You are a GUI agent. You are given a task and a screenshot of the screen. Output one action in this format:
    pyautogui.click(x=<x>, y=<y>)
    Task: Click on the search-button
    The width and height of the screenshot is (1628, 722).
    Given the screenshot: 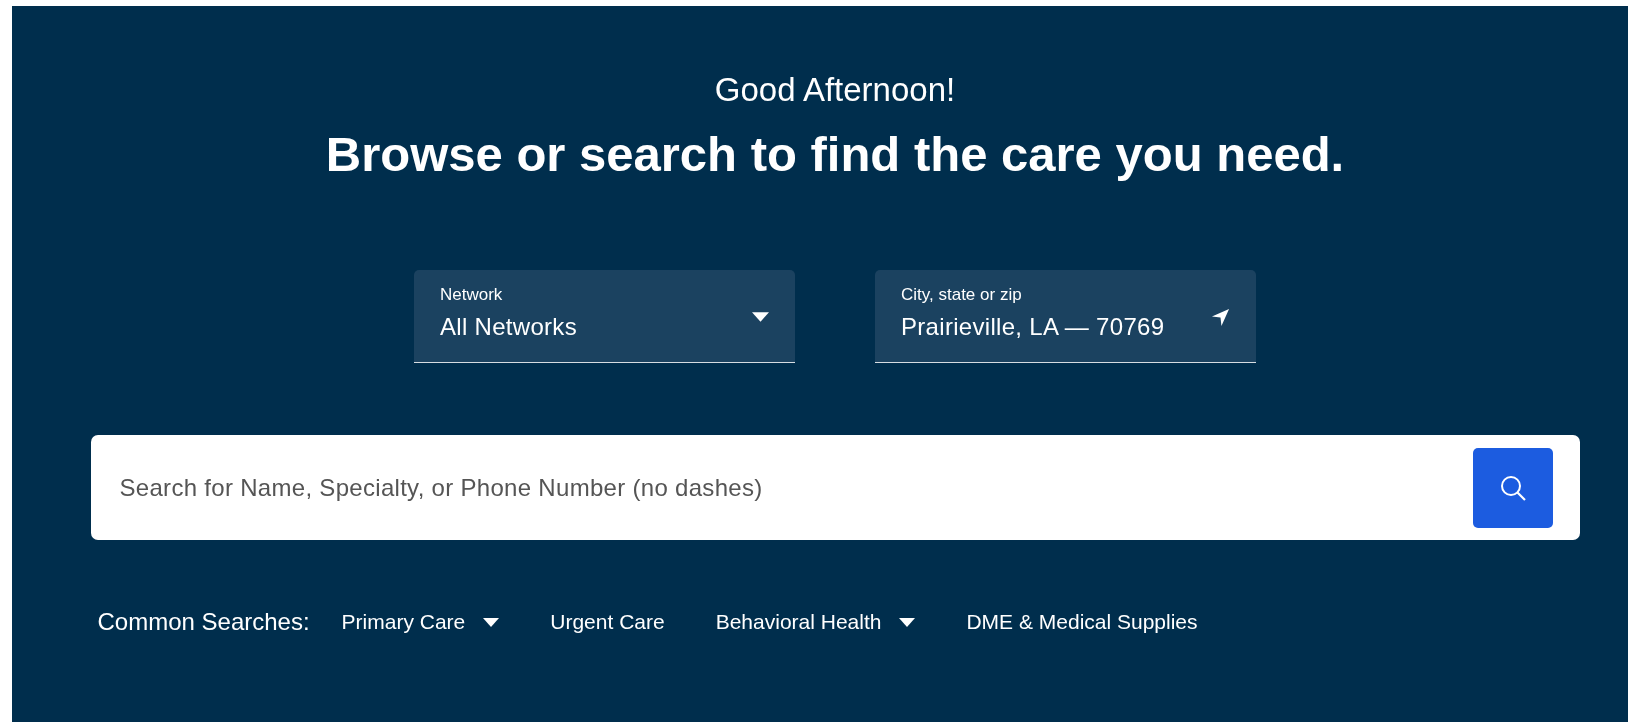 What is the action you would take?
    pyautogui.click(x=1512, y=487)
    